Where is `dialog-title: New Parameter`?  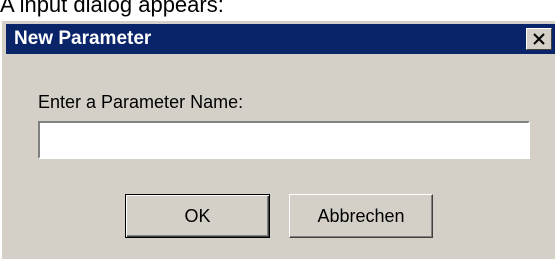 dialog-title: New Parameter is located at coordinates (83, 38).